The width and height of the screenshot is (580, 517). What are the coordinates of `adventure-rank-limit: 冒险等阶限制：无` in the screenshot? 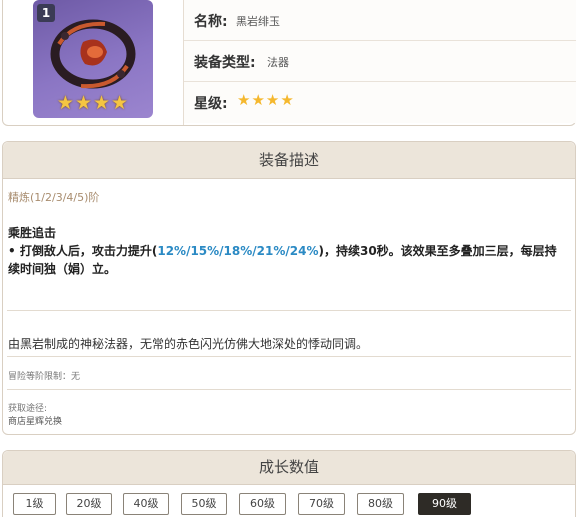 It's located at (44, 377).